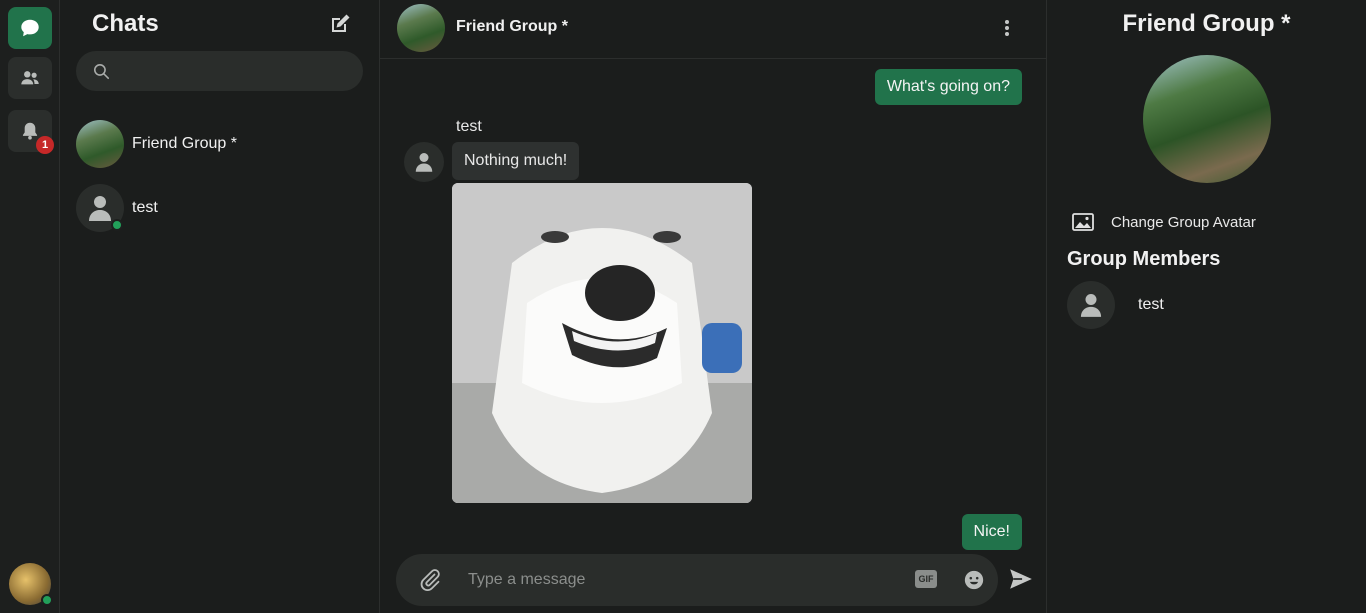 Image resolution: width=1366 pixels, height=613 pixels. I want to click on user-avatar, so click(31, 584).